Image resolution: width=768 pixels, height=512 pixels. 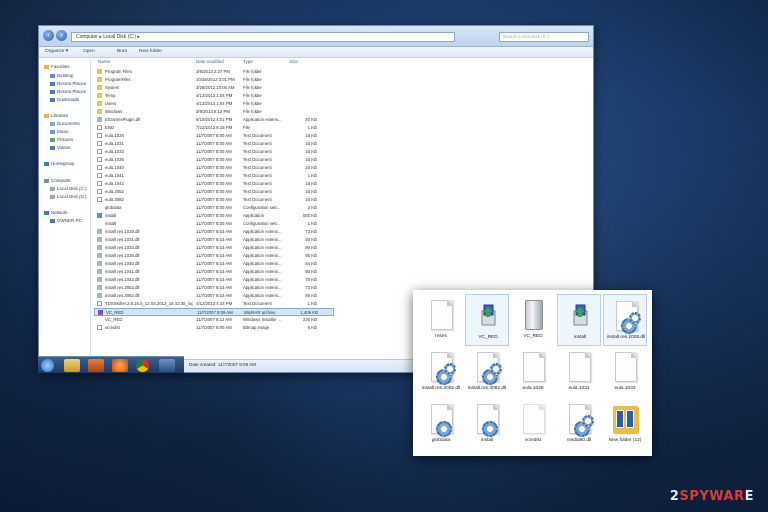 What do you see at coordinates (214, 104) in the screenshot?
I see `file-row: Users 4/13/2013 1:04 PM File folder` at bounding box center [214, 104].